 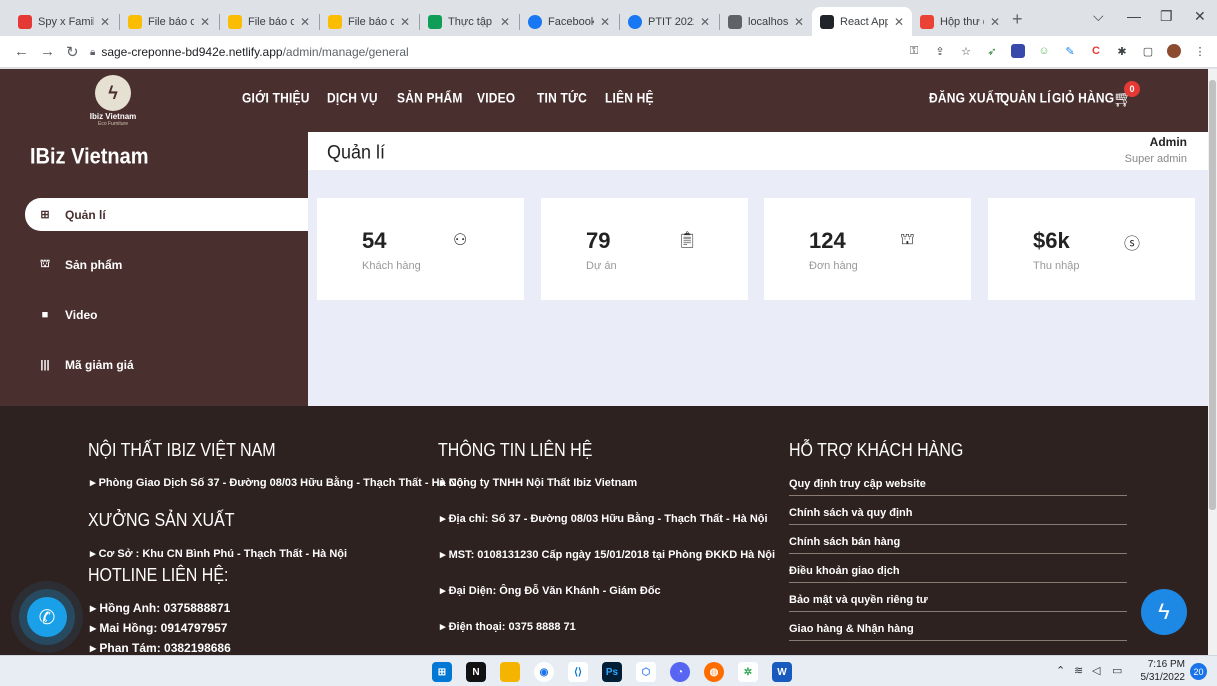 I want to click on back-icon: ←, so click(x=21, y=51).